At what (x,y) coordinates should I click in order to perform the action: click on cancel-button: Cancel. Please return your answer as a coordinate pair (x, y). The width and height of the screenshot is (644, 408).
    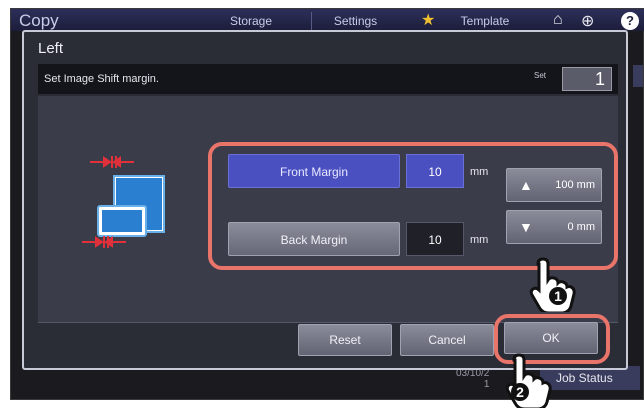
    Looking at the image, I should click on (447, 340).